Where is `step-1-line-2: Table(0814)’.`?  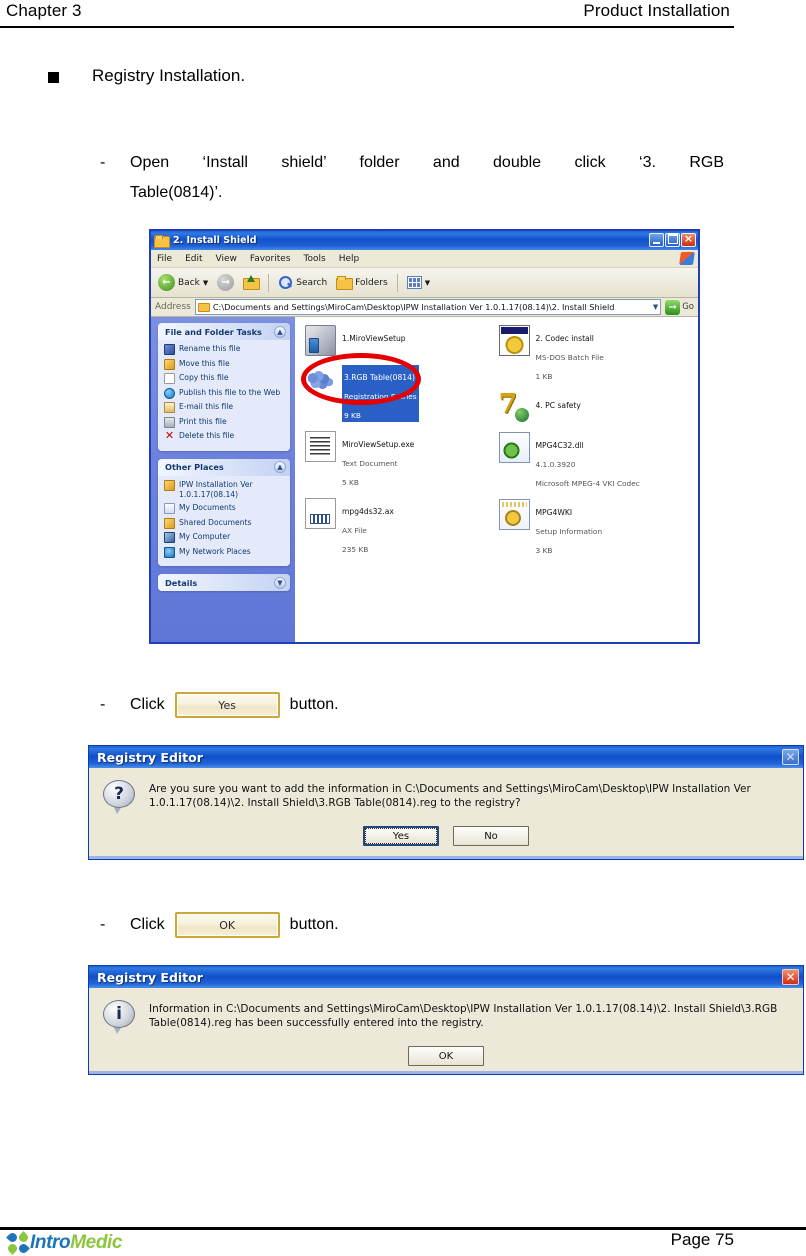 step-1-line-2: Table(0814)’. is located at coordinates (176, 192).